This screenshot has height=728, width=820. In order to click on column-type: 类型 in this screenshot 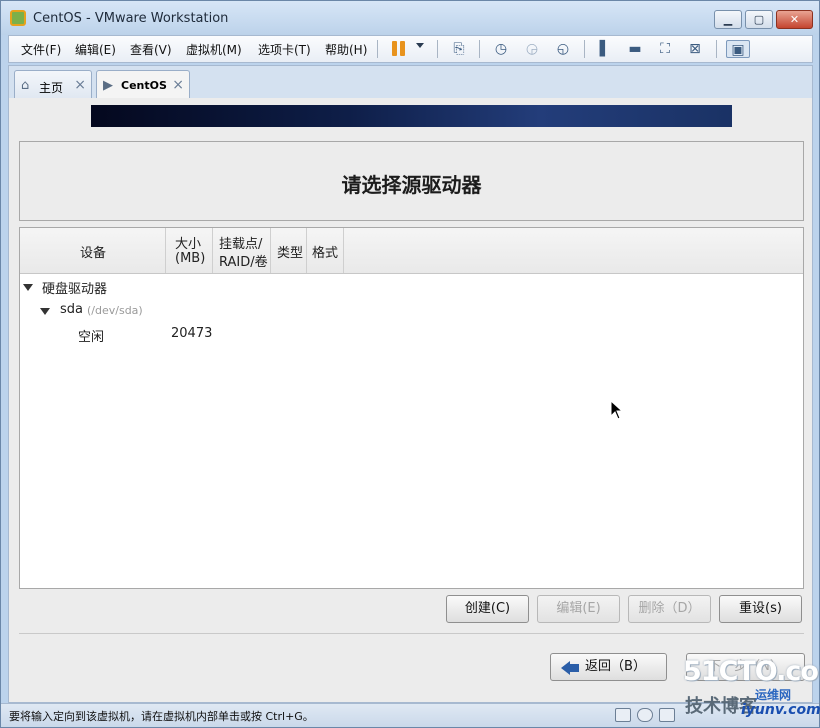, I will do `click(289, 250)`.